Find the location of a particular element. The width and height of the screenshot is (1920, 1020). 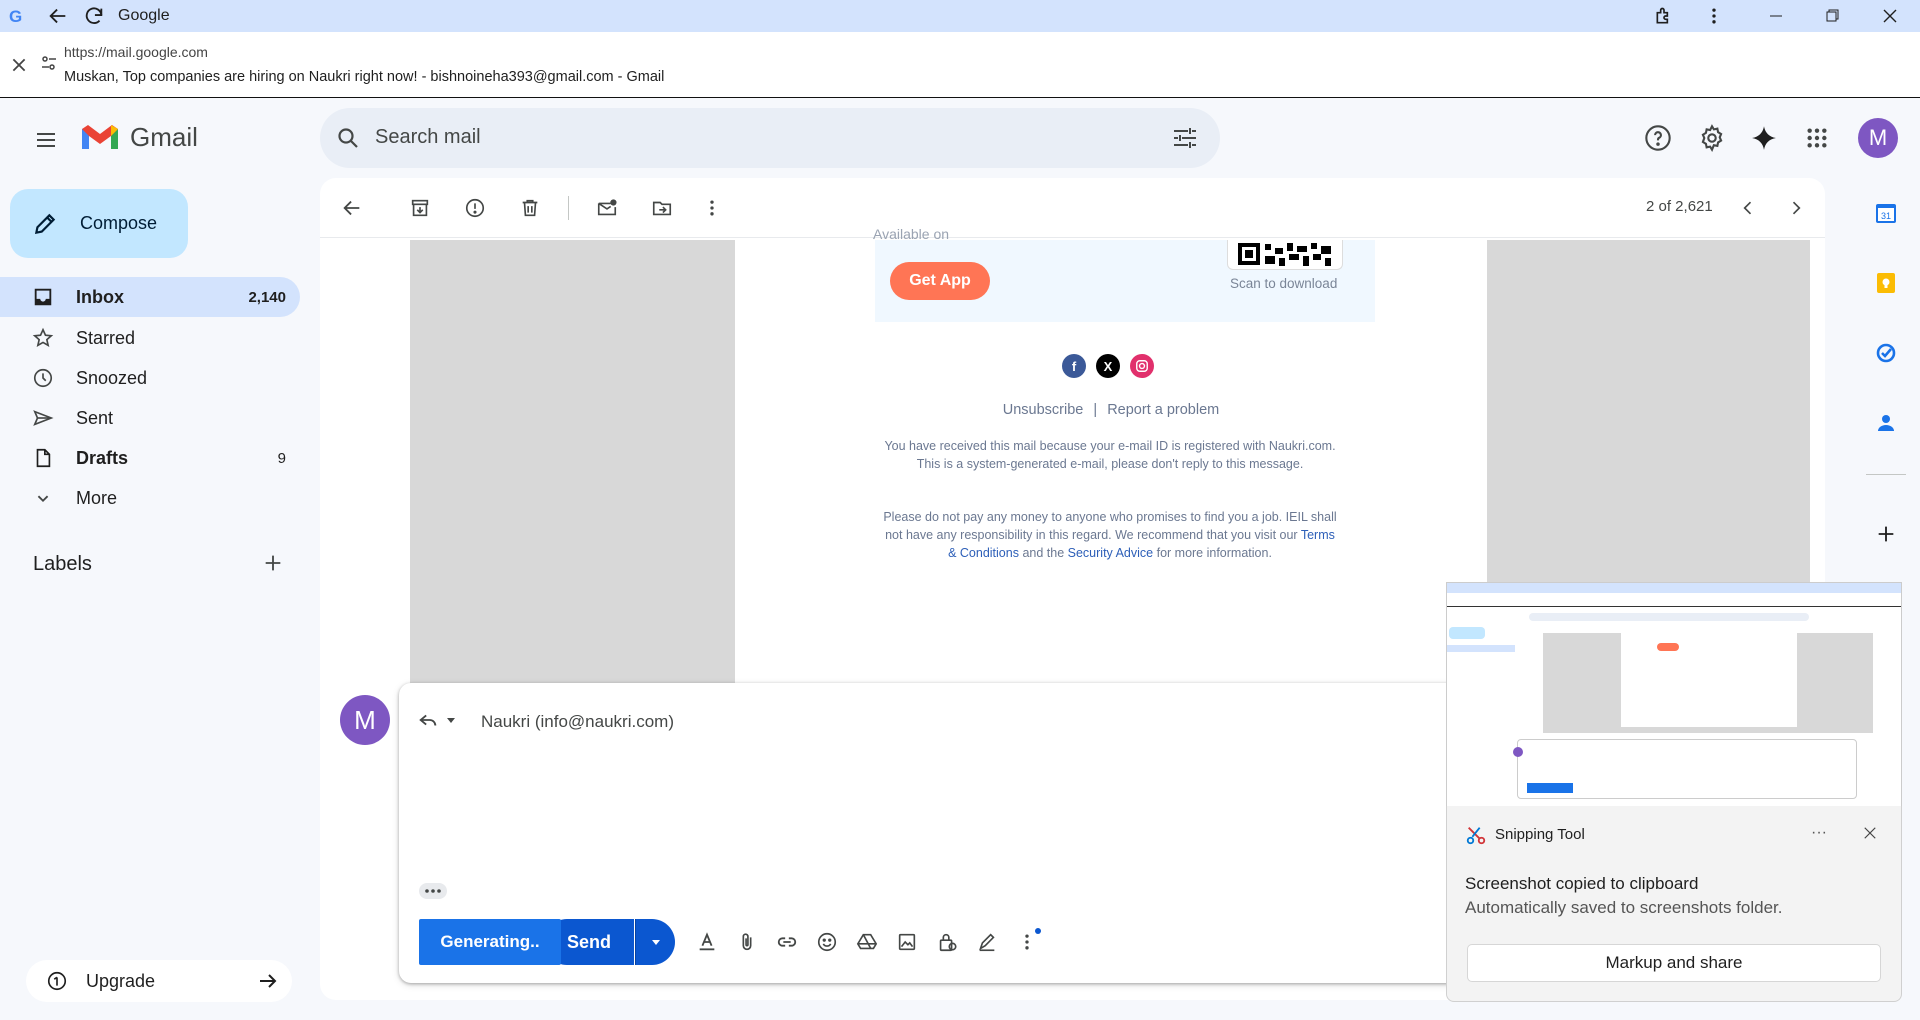

markup-and-share-button: Markup and share is located at coordinates (1674, 963).